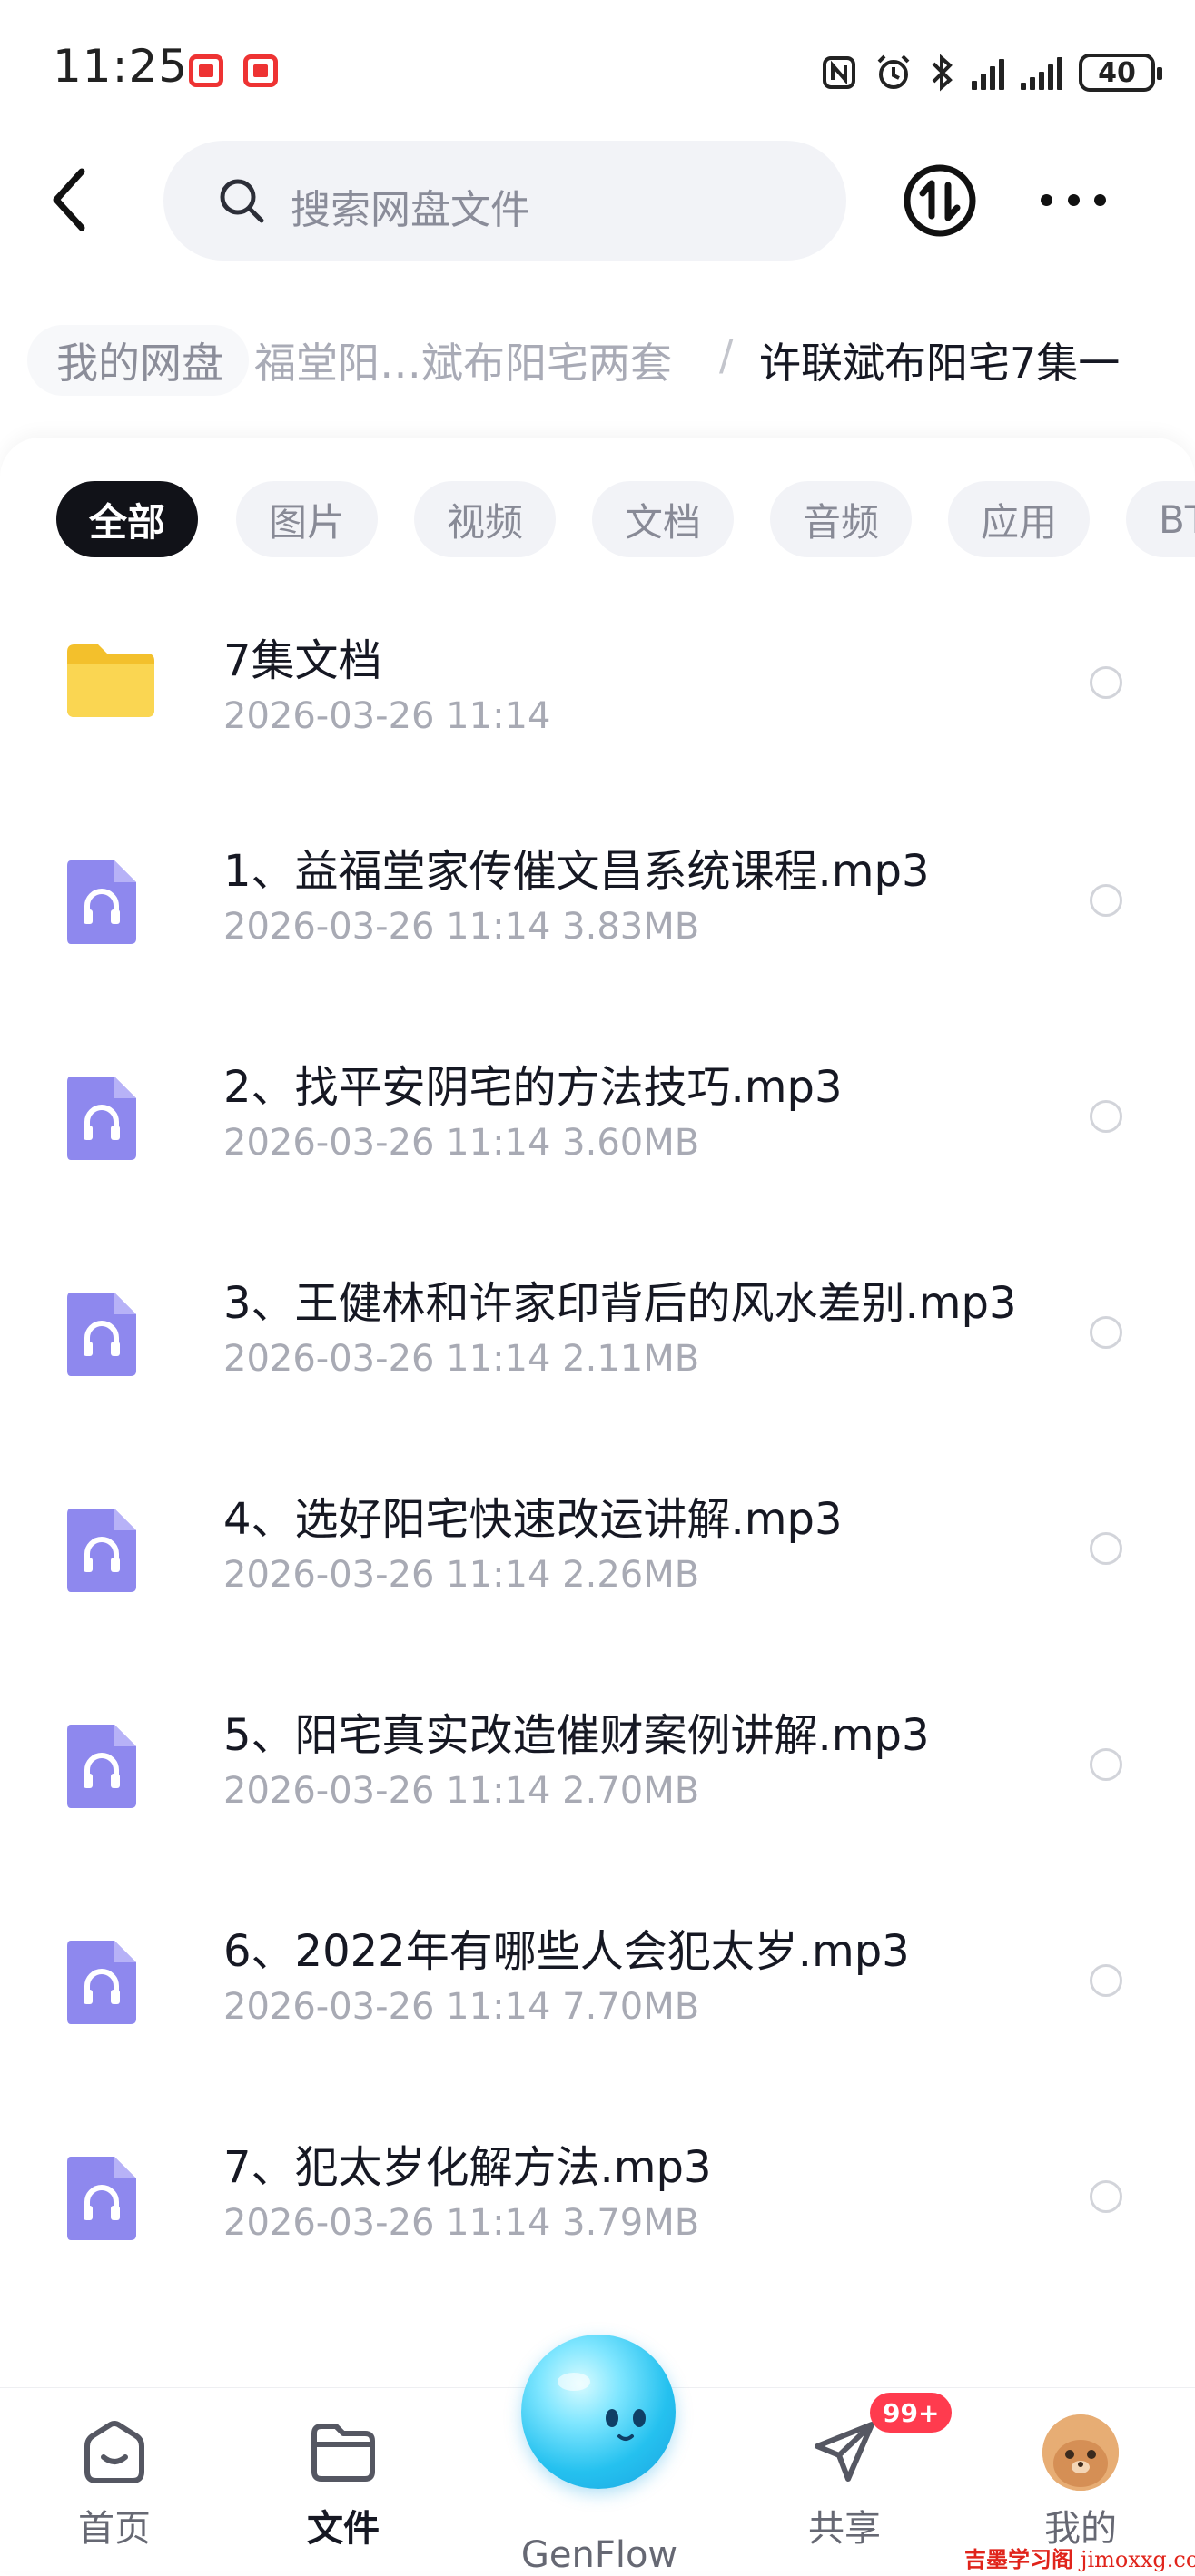 The height and width of the screenshot is (2576, 1195). What do you see at coordinates (893, 71) in the screenshot?
I see `alarm-icon` at bounding box center [893, 71].